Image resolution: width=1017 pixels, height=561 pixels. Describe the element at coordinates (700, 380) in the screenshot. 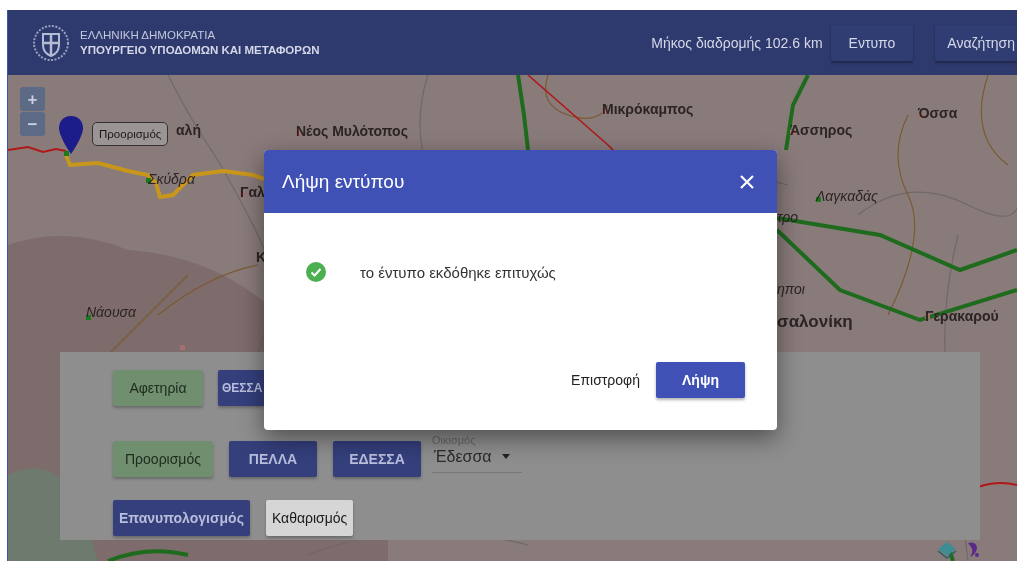

I see `dialog-button: Λήψη` at that location.